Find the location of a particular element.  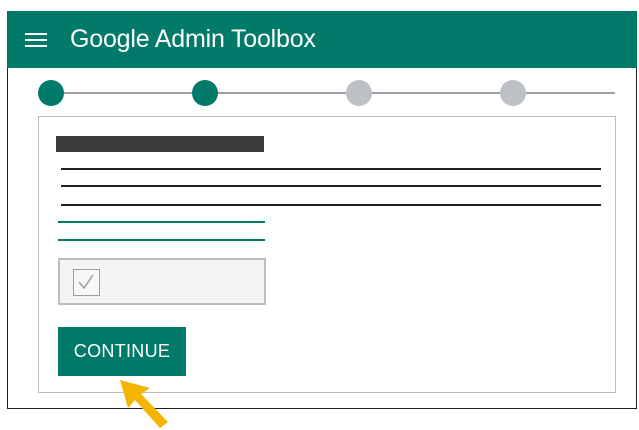

arrow-cursor-icon is located at coordinates (144, 404).